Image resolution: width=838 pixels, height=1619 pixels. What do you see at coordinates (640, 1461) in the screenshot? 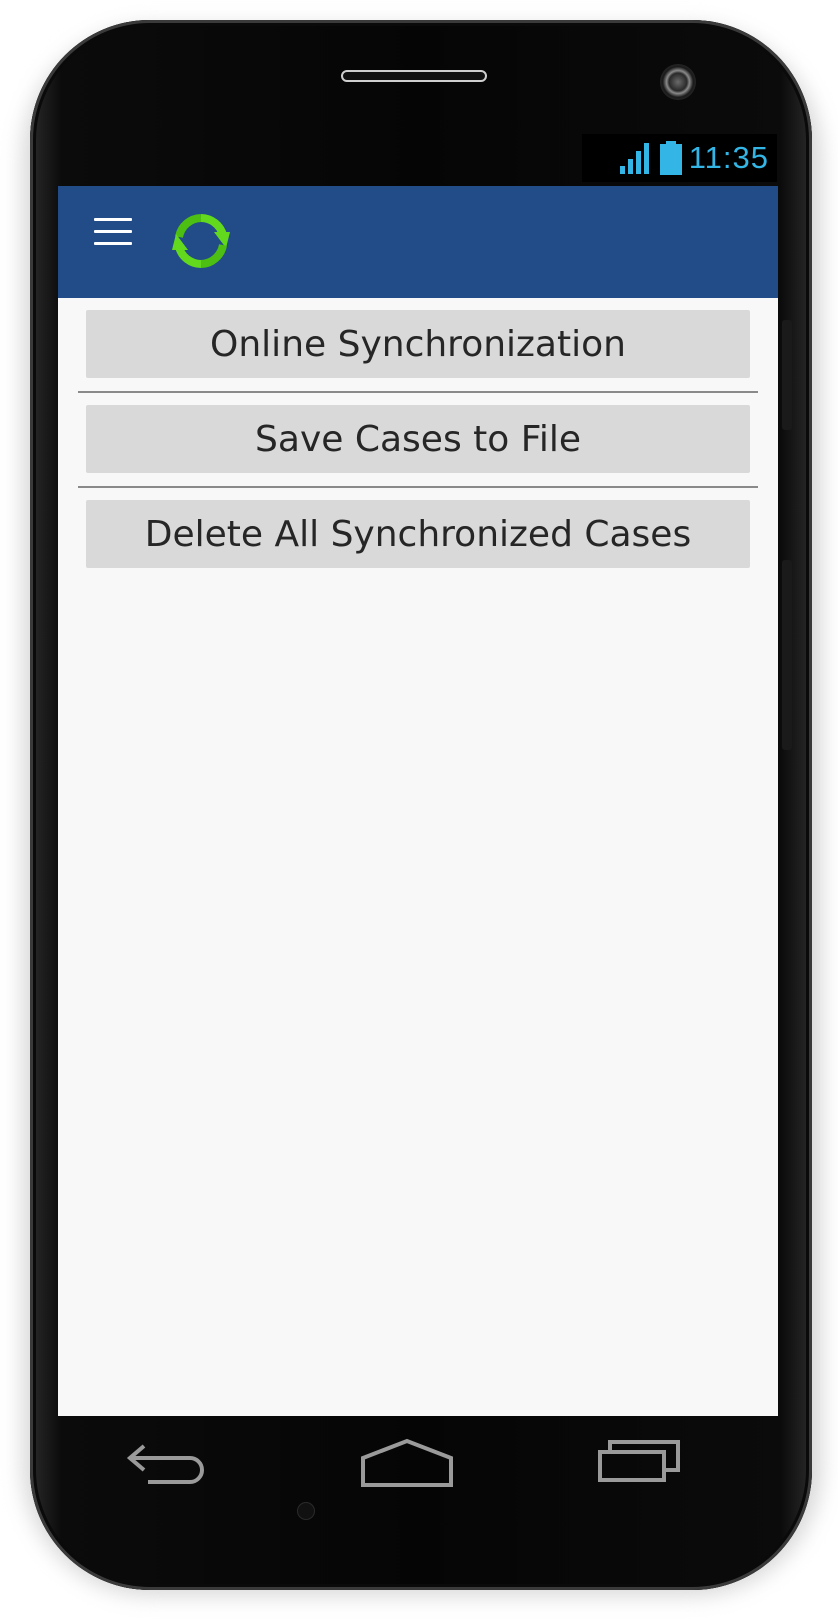
I see `recent-apps-icon` at bounding box center [640, 1461].